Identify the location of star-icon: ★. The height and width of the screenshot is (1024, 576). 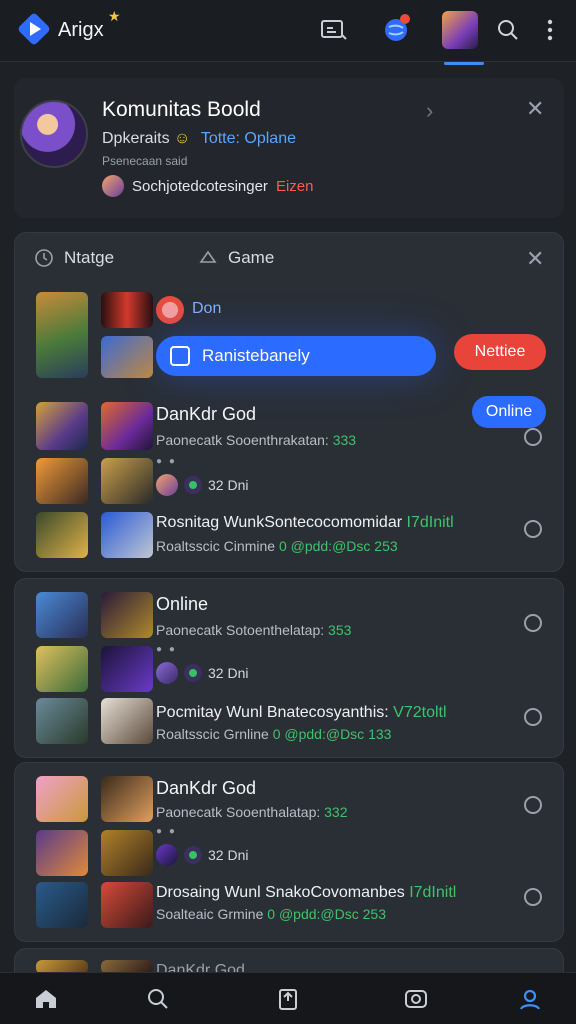
(114, 16).